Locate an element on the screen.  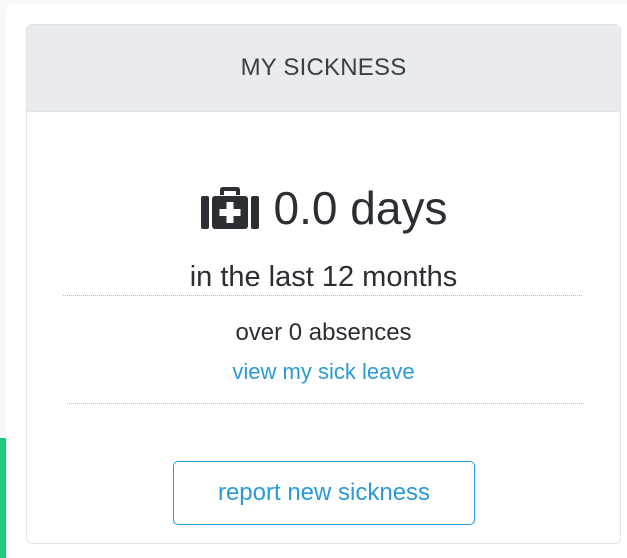
card-title: MY SICKNESS is located at coordinates (323, 67).